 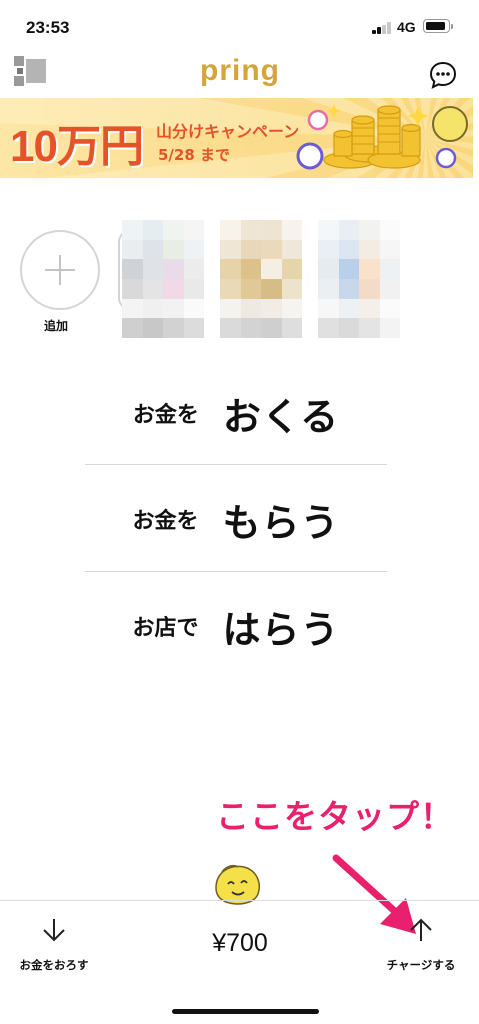 What do you see at coordinates (421, 965) in the screenshot?
I see `charge-label: チャージする` at bounding box center [421, 965].